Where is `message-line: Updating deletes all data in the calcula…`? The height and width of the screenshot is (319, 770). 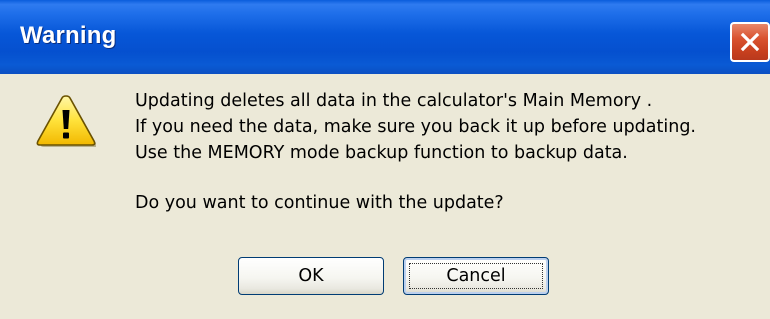 message-line: Updating deletes all data in the calcula… is located at coordinates (394, 101).